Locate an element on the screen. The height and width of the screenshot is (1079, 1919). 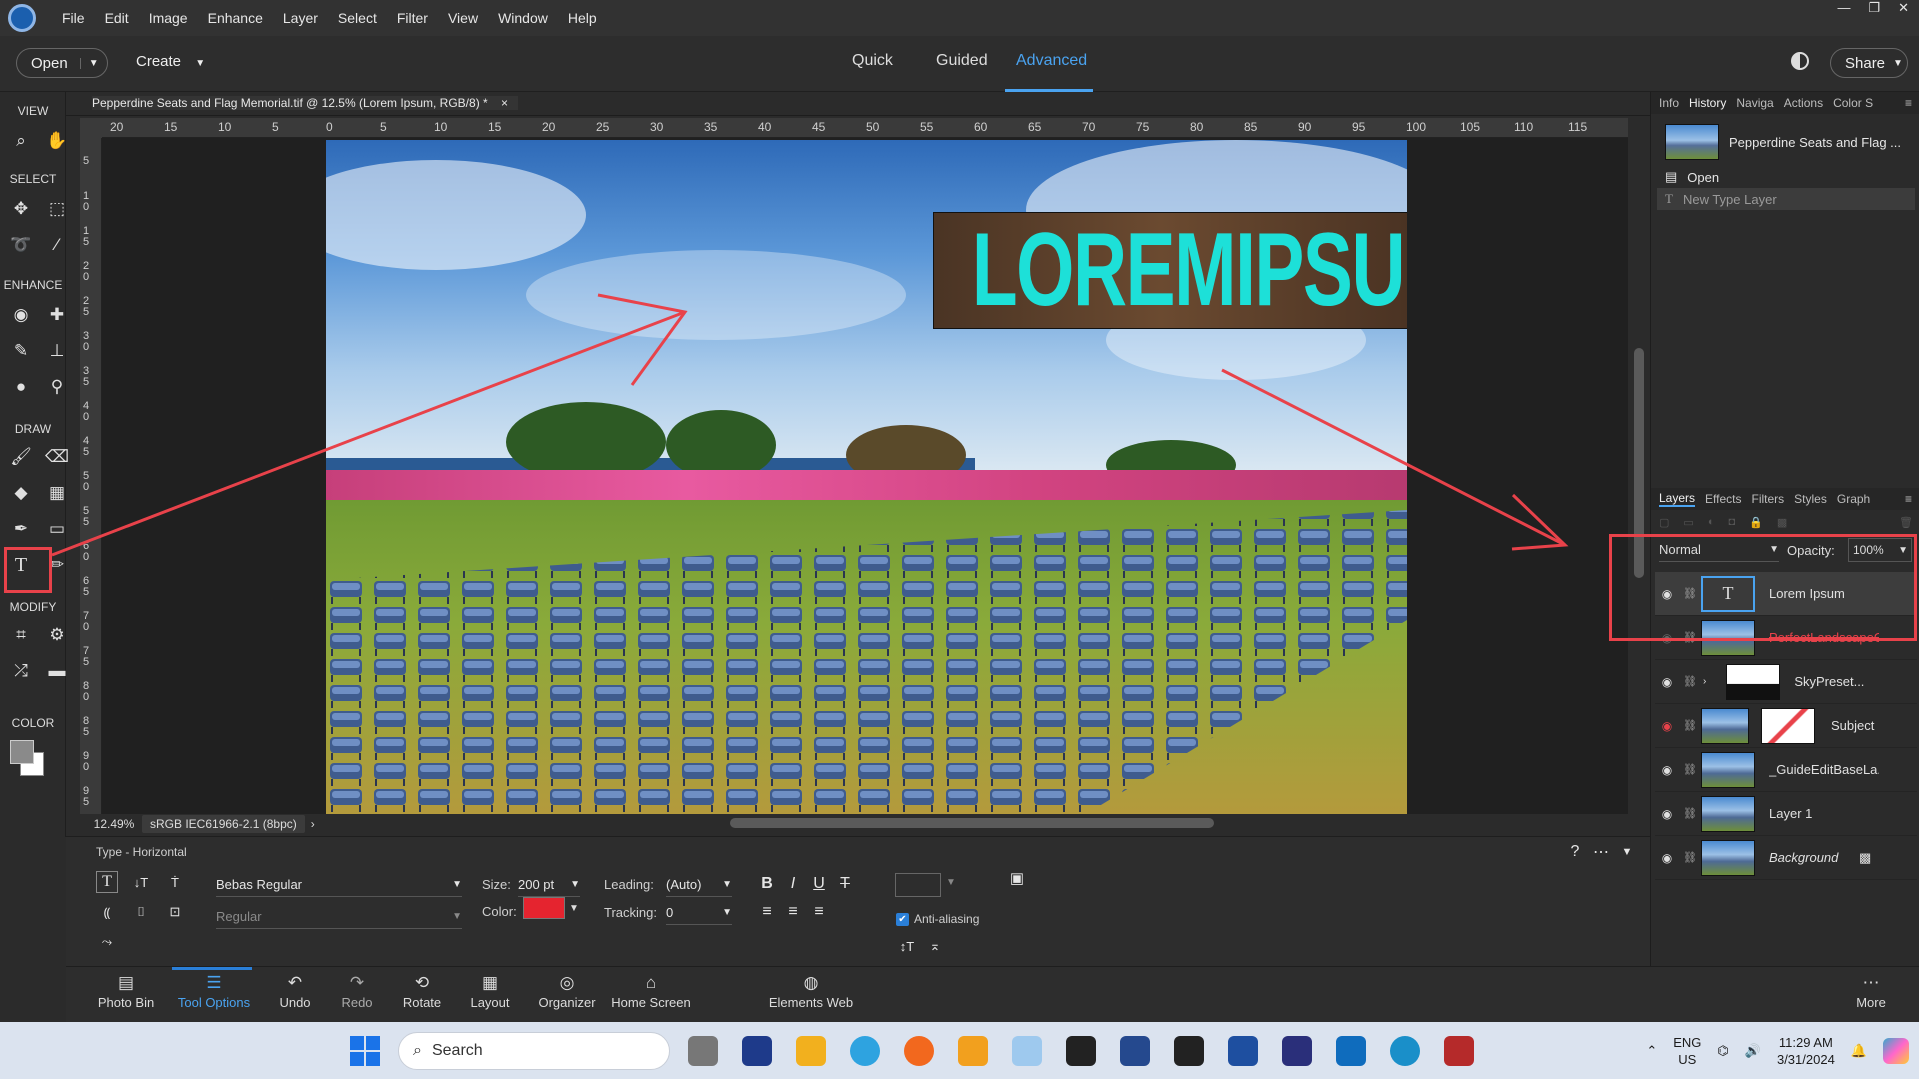
trash-icon: 🗑 is located at coordinates (1906, 524).